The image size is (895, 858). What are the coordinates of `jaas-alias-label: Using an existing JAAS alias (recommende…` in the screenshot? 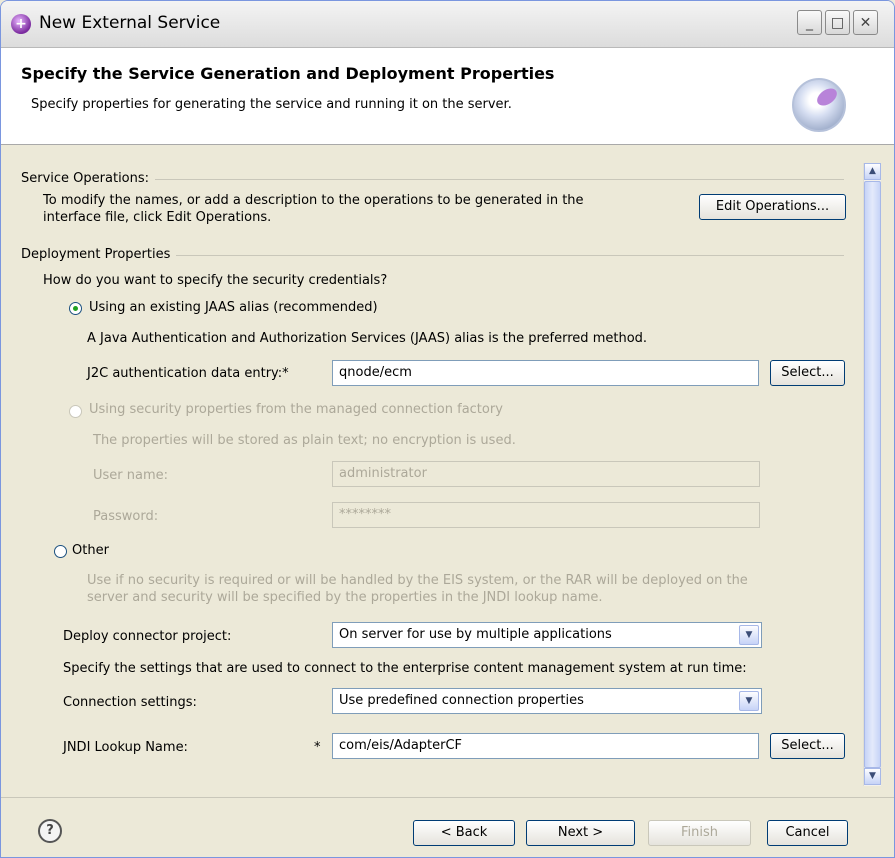 It's located at (233, 307).